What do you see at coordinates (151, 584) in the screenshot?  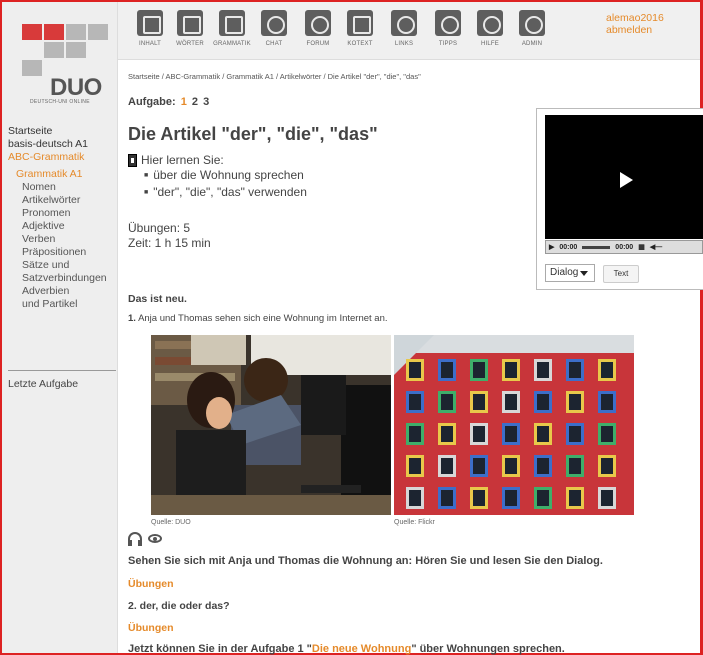 I see `exercises-link-1: Übungen` at bounding box center [151, 584].